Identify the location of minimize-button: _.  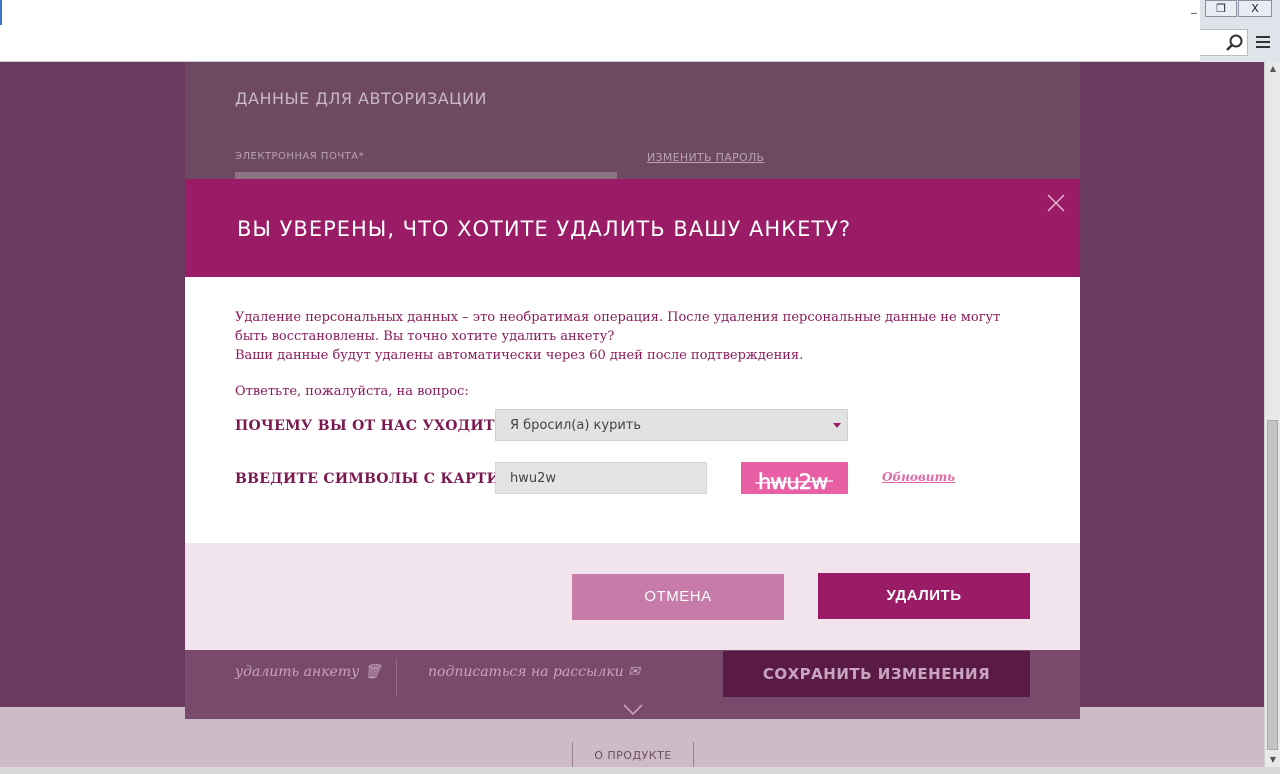
(1194, 8).